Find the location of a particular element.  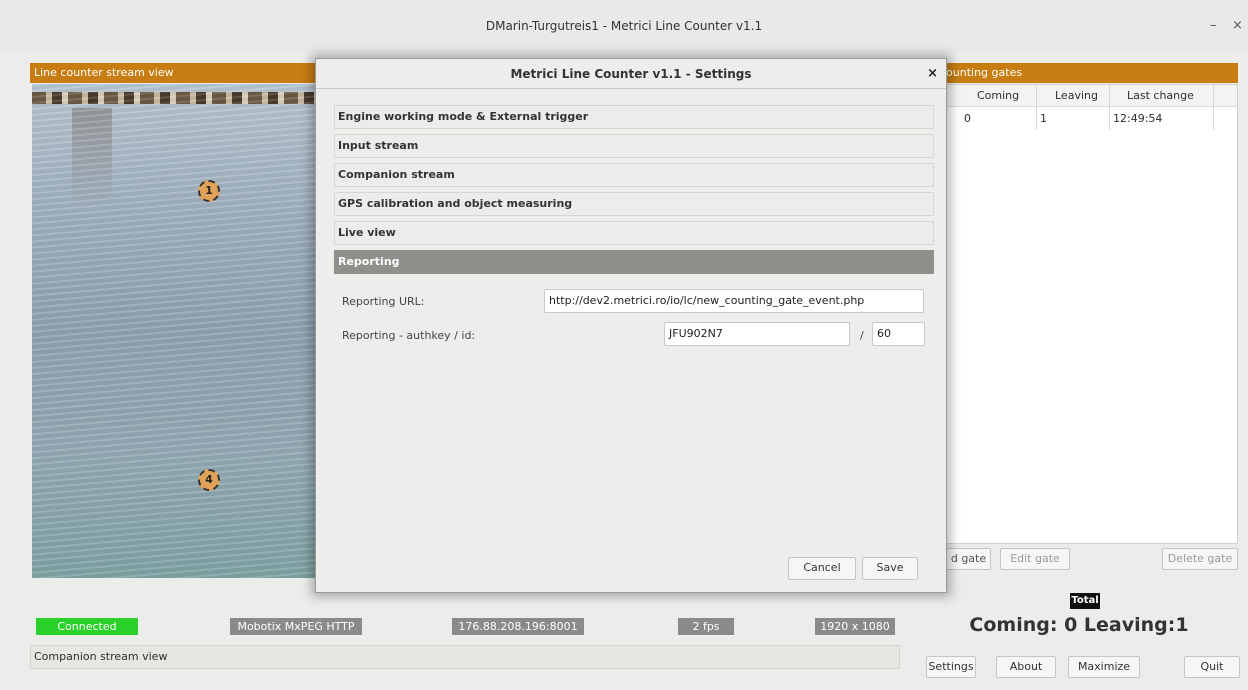

save-button: Save is located at coordinates (890, 568).